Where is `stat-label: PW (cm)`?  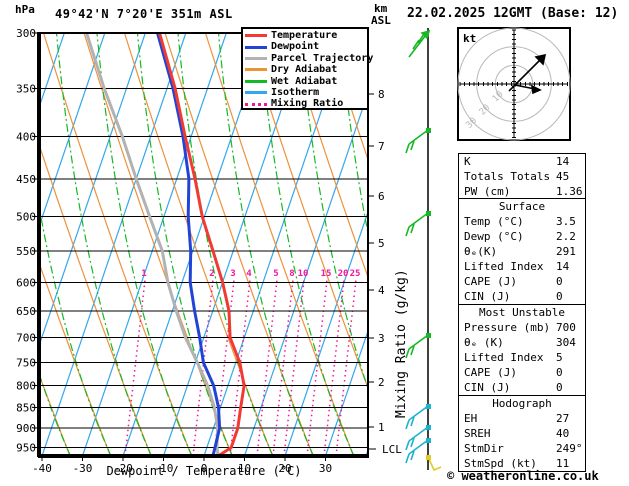 stat-label: PW (cm) is located at coordinates (487, 191).